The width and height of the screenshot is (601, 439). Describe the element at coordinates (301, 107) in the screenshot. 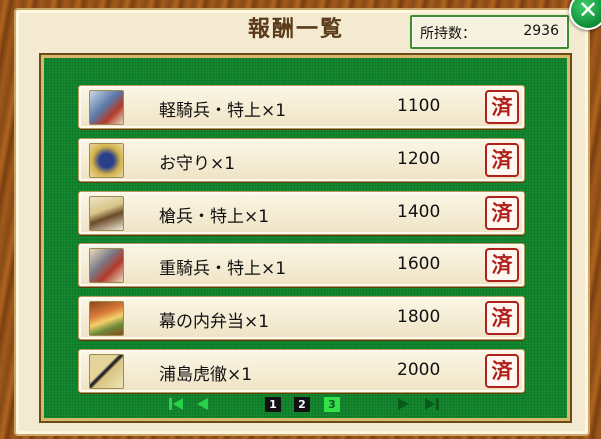

I see `reward-row: 軽騎兵・特上×1 1100 済` at that location.